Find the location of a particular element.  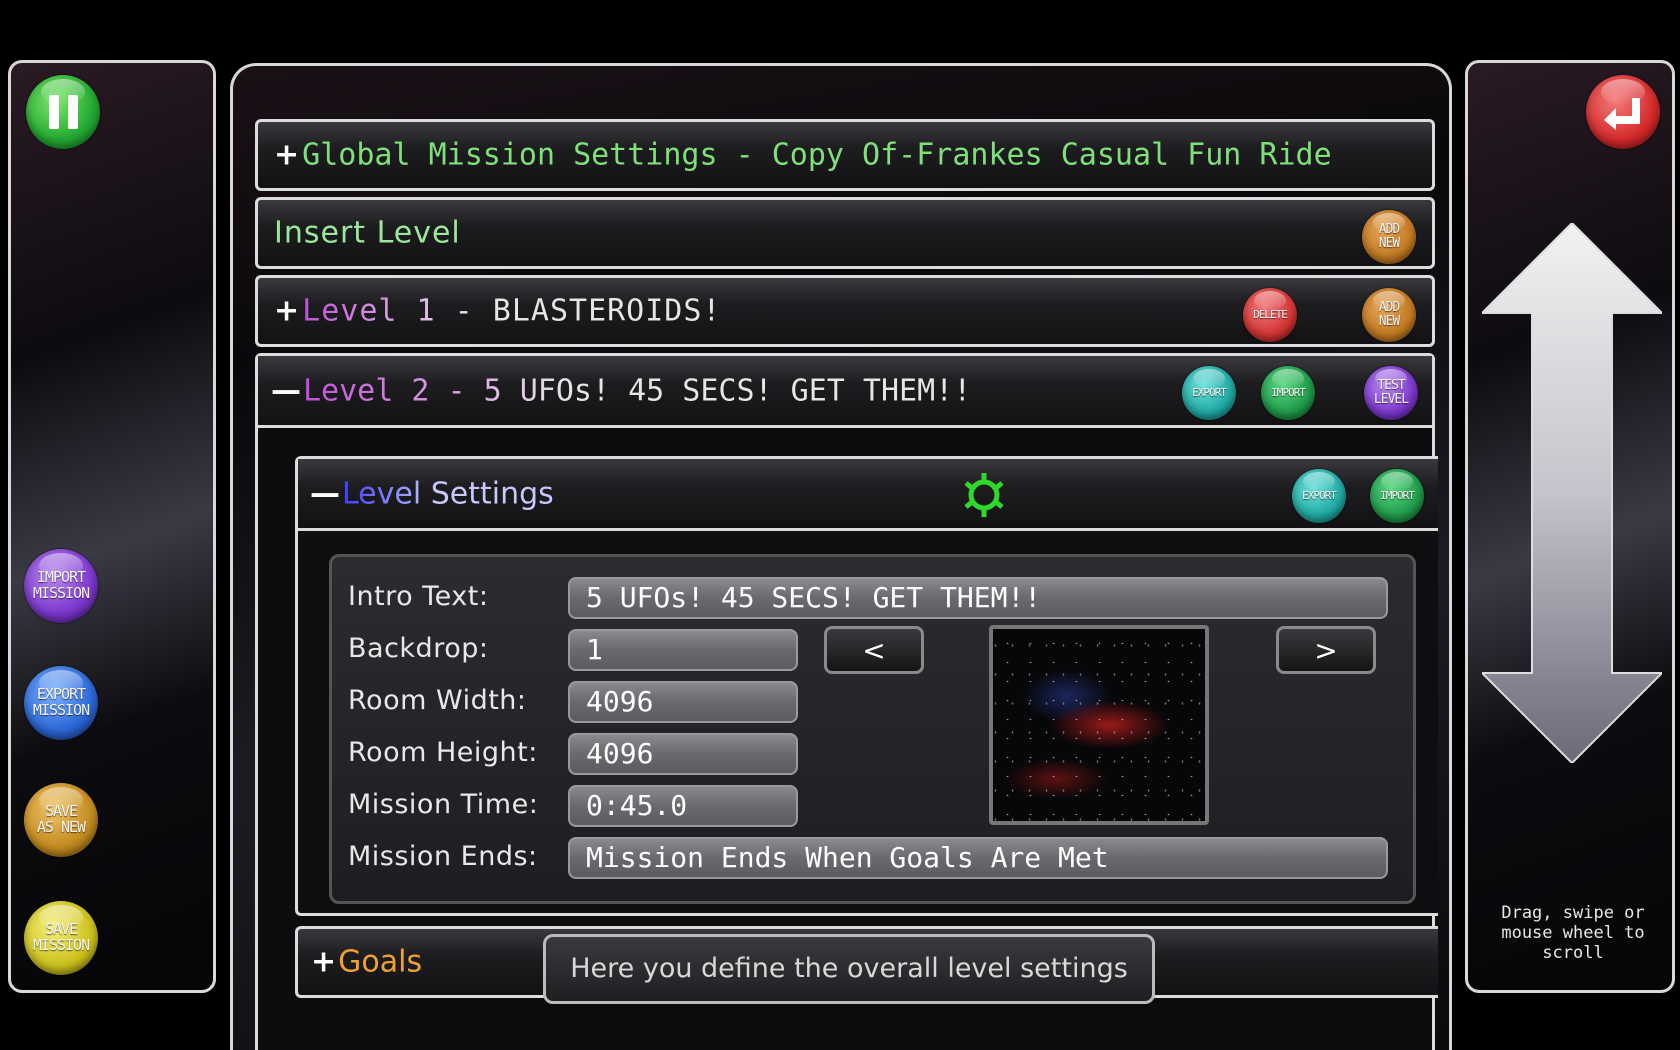

back-button is located at coordinates (1623, 112).